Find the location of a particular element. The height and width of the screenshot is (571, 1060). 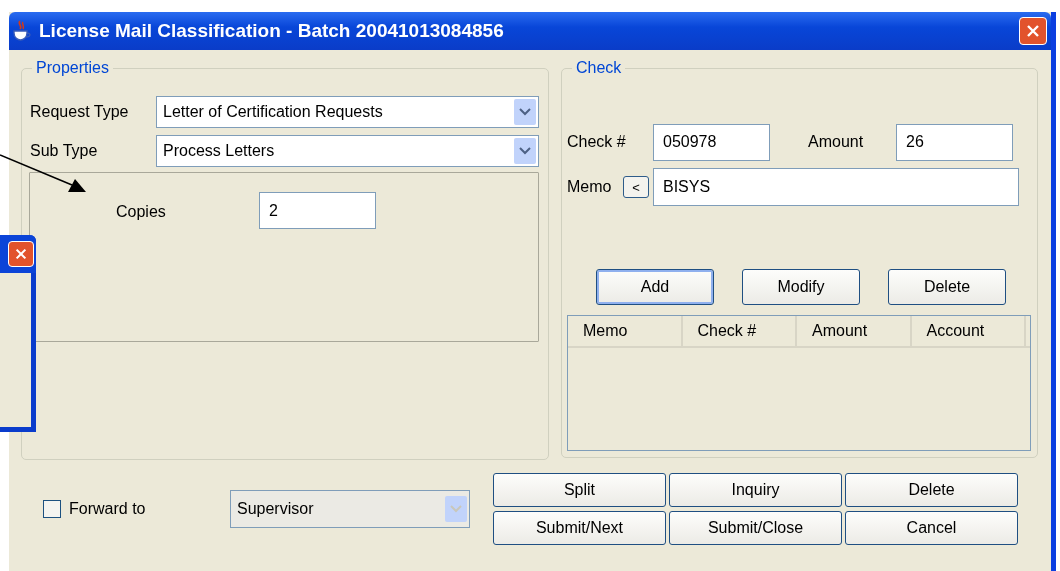

field-label: Amount is located at coordinates (836, 142).